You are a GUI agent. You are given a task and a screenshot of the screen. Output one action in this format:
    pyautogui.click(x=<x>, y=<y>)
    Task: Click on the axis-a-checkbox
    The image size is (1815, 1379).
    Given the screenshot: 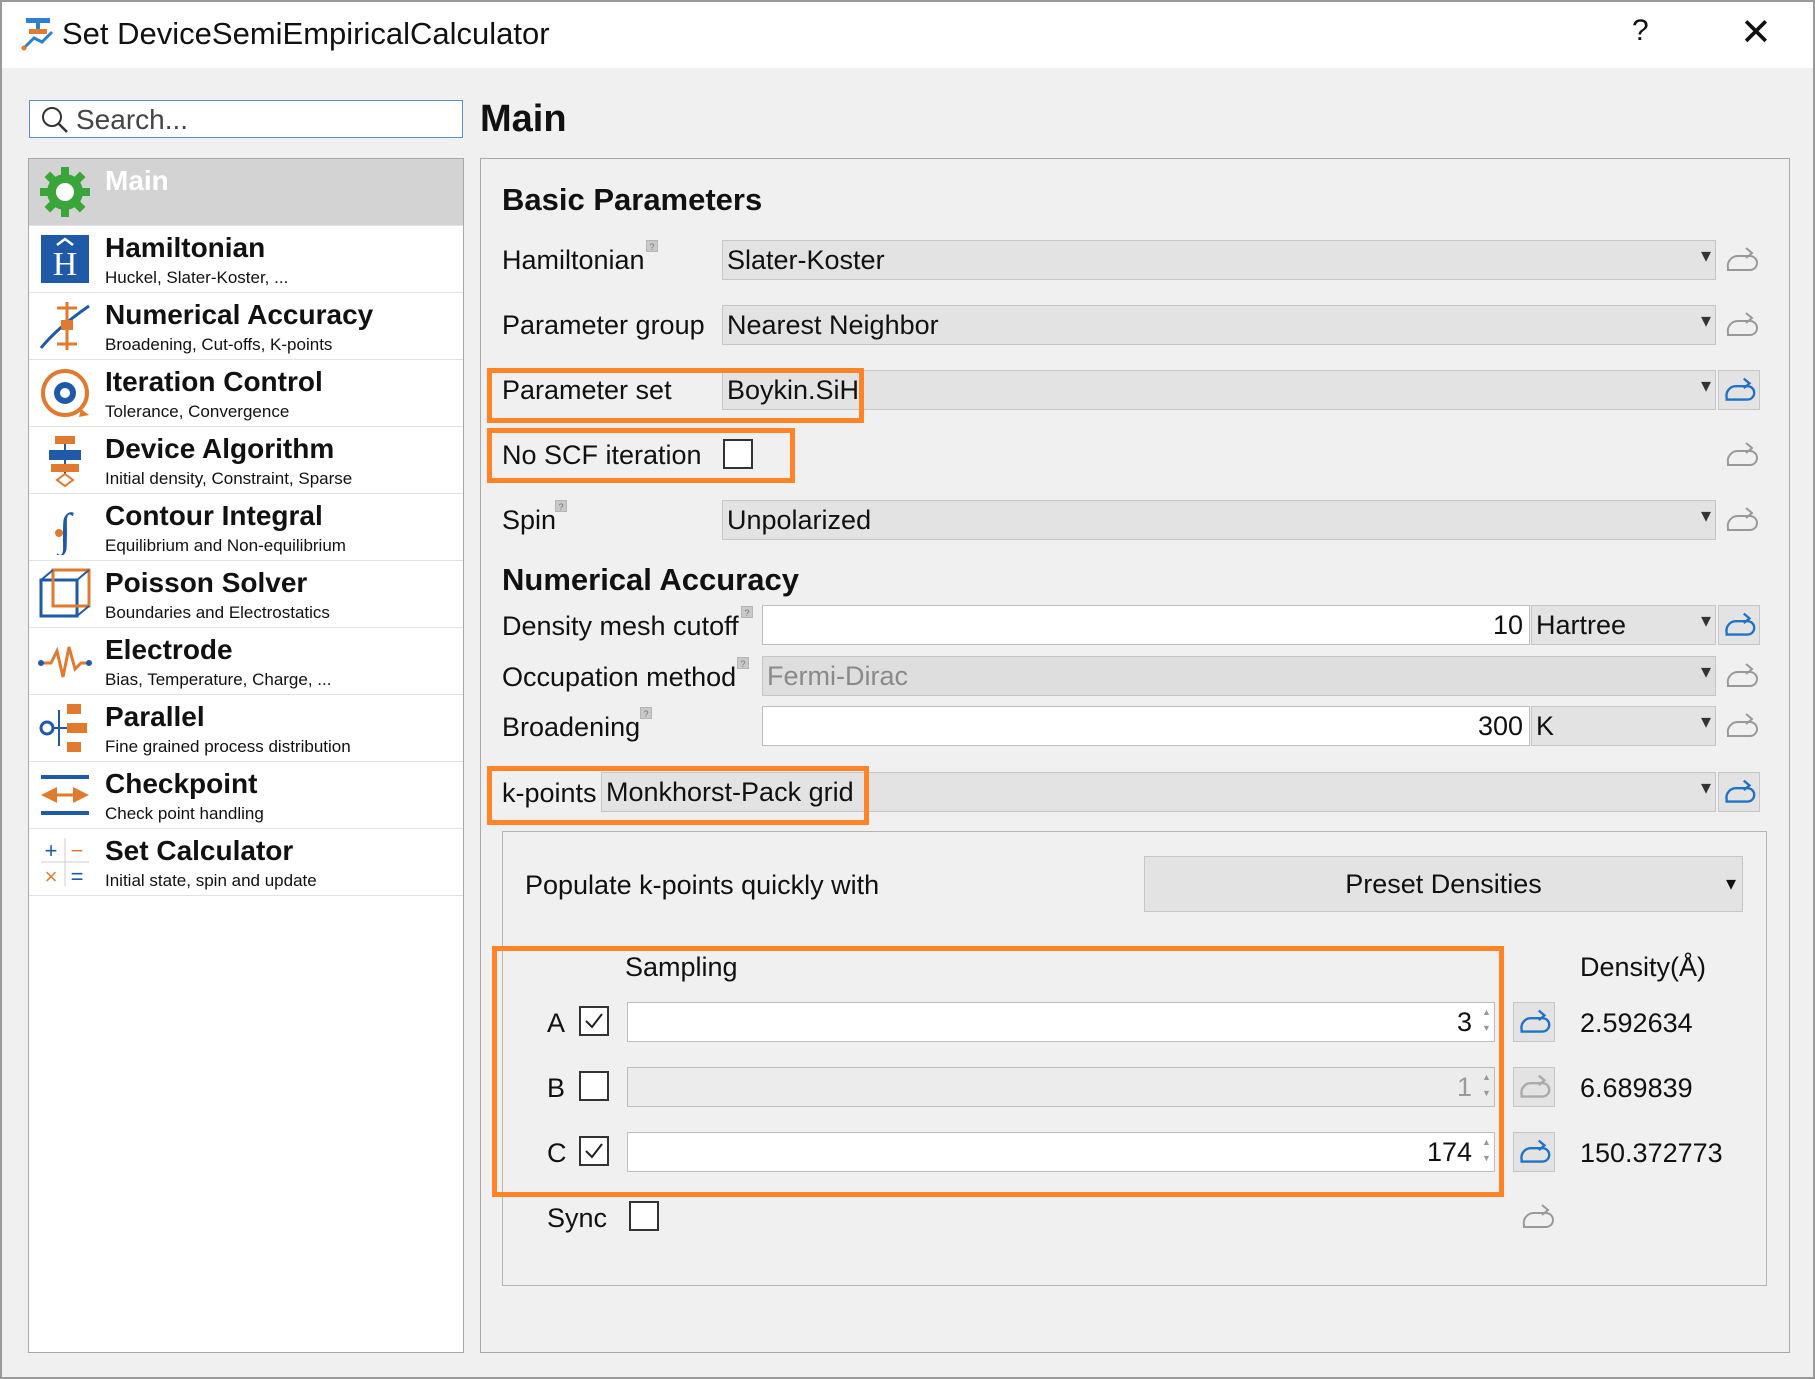 What is the action you would take?
    pyautogui.click(x=594, y=1021)
    